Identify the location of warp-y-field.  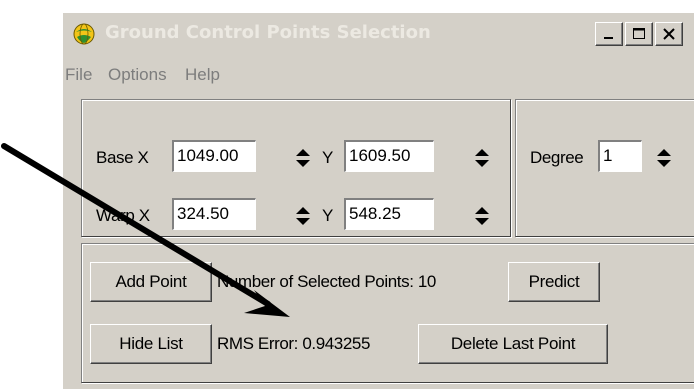
(389, 214).